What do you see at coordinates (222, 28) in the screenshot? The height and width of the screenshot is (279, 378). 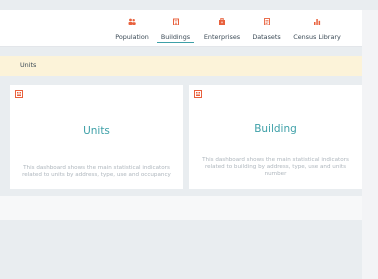 I see `nav-item-enterprises: Enterprises` at bounding box center [222, 28].